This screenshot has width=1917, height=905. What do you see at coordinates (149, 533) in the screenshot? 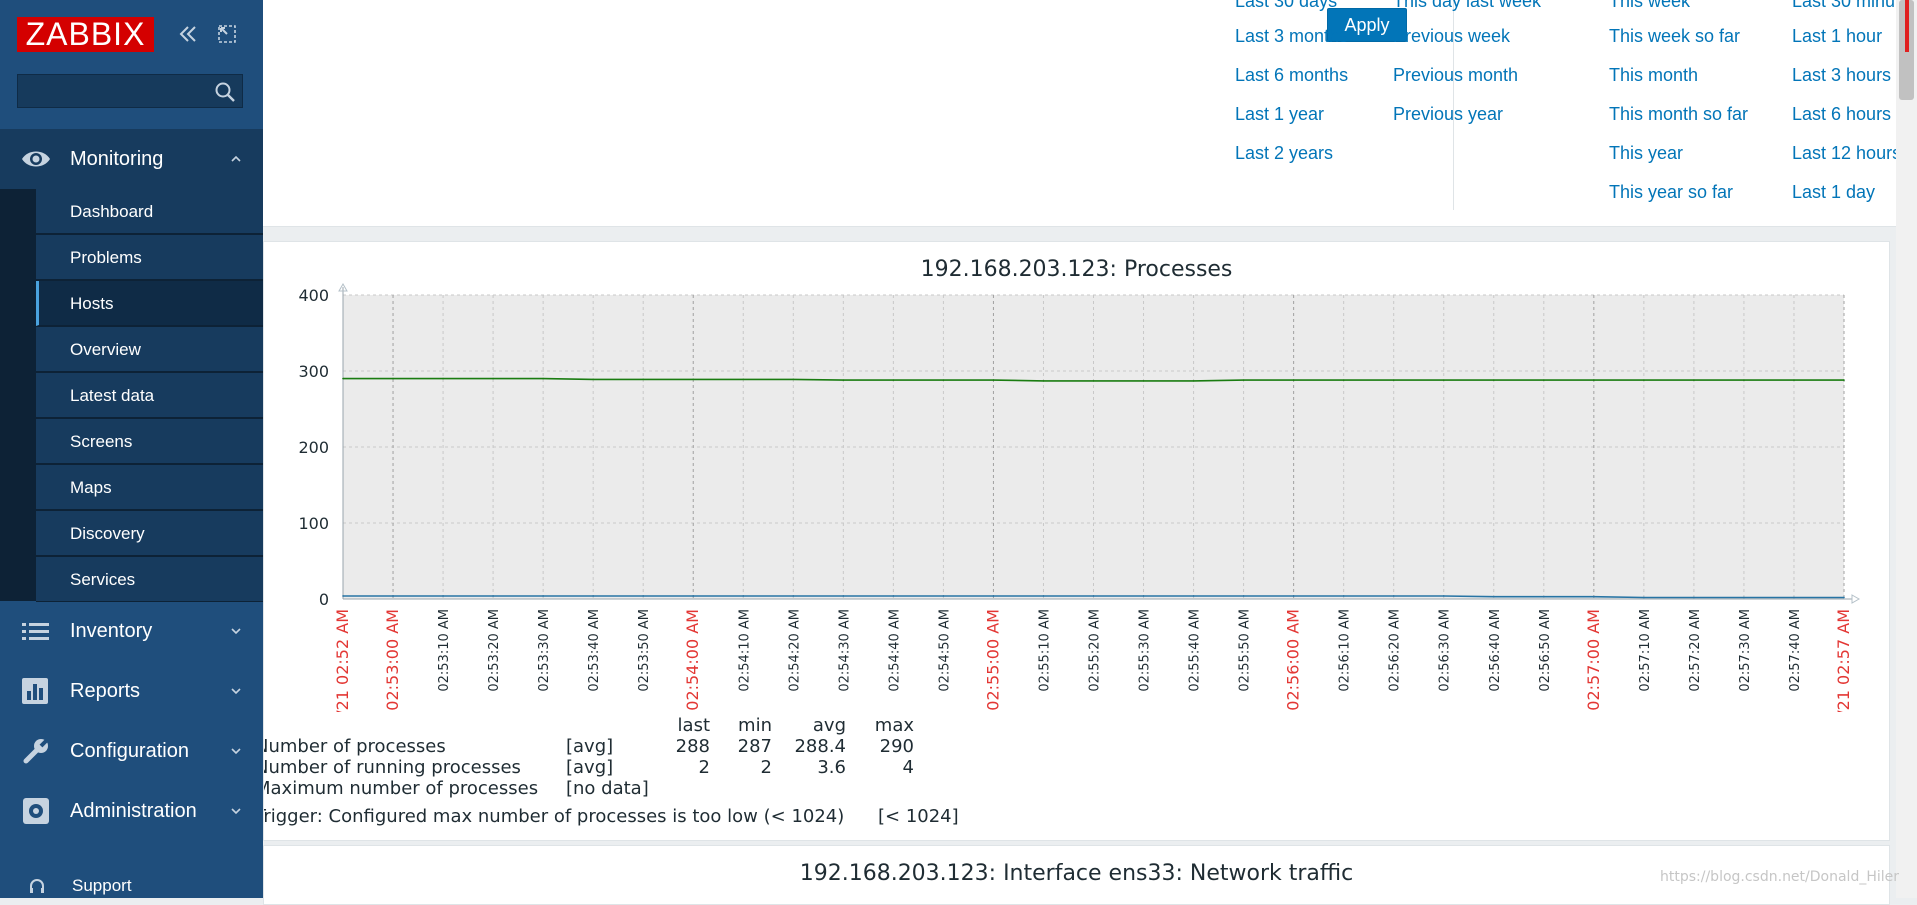
I see `sidebar-item-discovery: Discovery` at bounding box center [149, 533].